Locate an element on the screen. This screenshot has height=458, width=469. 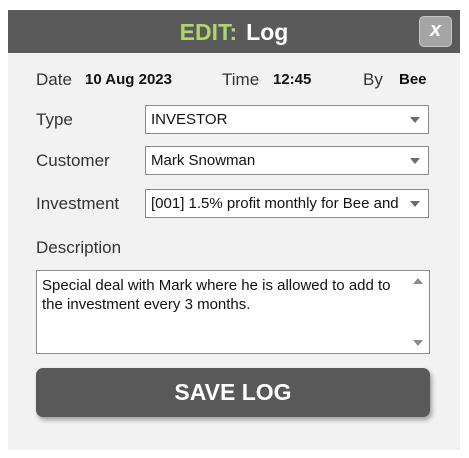
by-value: Bee is located at coordinates (413, 79).